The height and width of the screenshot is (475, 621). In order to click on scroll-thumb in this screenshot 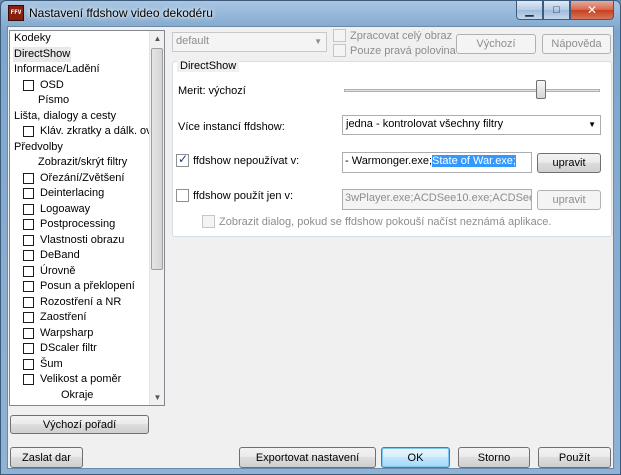, I will do `click(157, 159)`.